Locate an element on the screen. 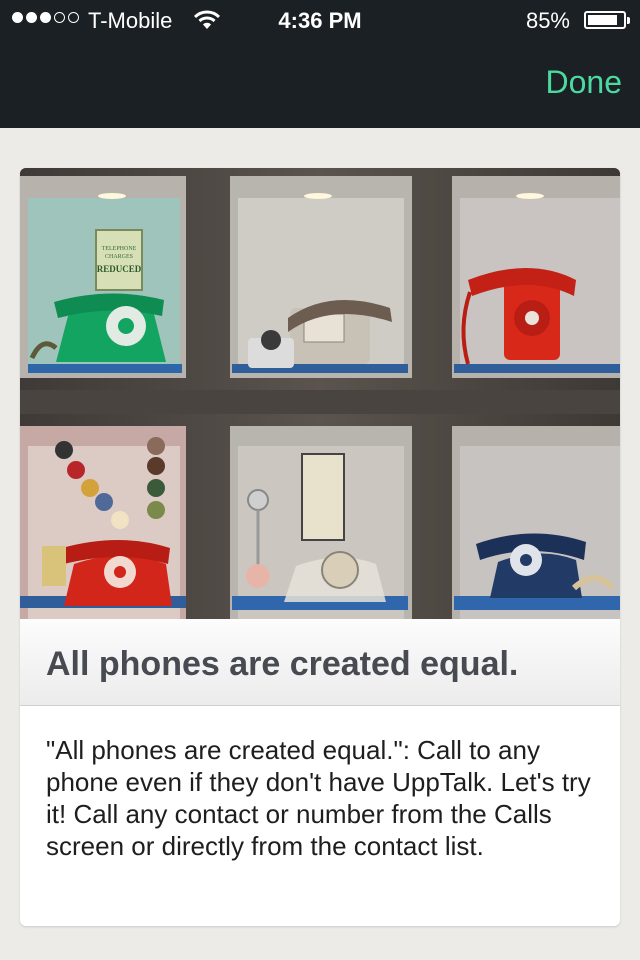 This screenshot has width=640, height=960. display-box-beige-phone is located at coordinates (321, 277).